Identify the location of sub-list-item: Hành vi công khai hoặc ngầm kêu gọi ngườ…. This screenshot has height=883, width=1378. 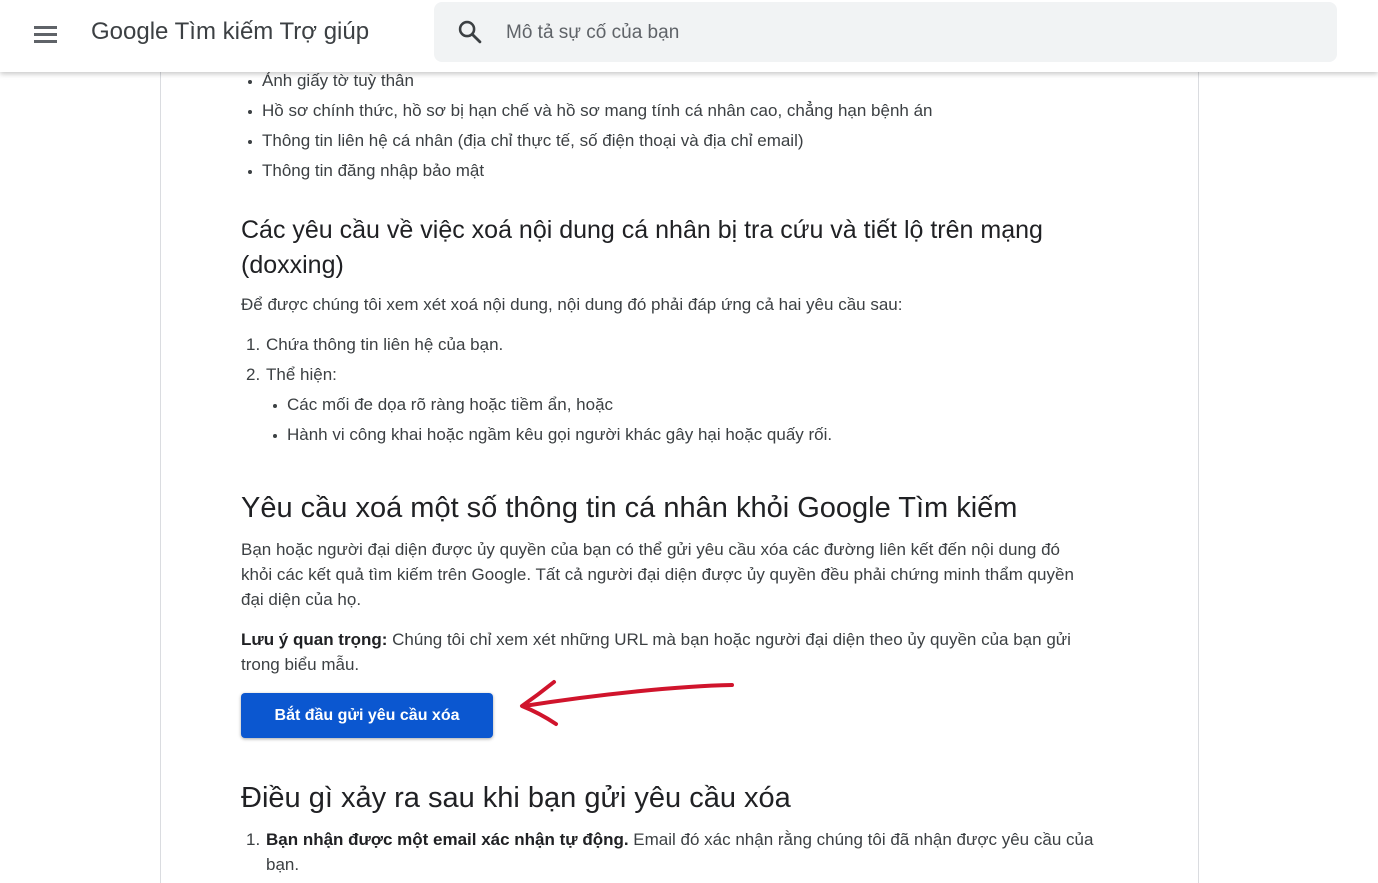
(560, 434).